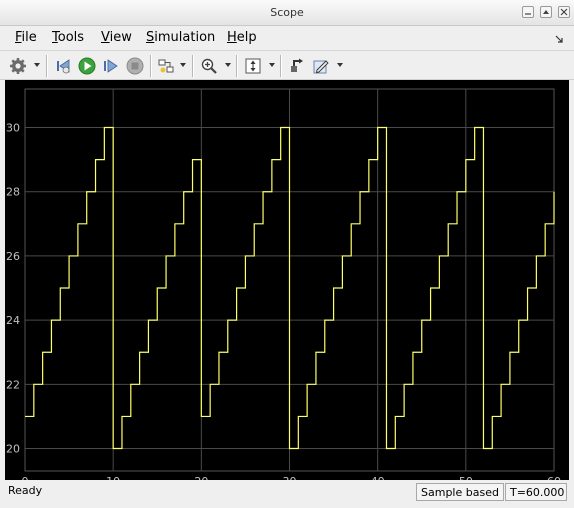 The width and height of the screenshot is (574, 508). Describe the element at coordinates (228, 65) in the screenshot. I see `zoom-dropdown-arrow` at that location.